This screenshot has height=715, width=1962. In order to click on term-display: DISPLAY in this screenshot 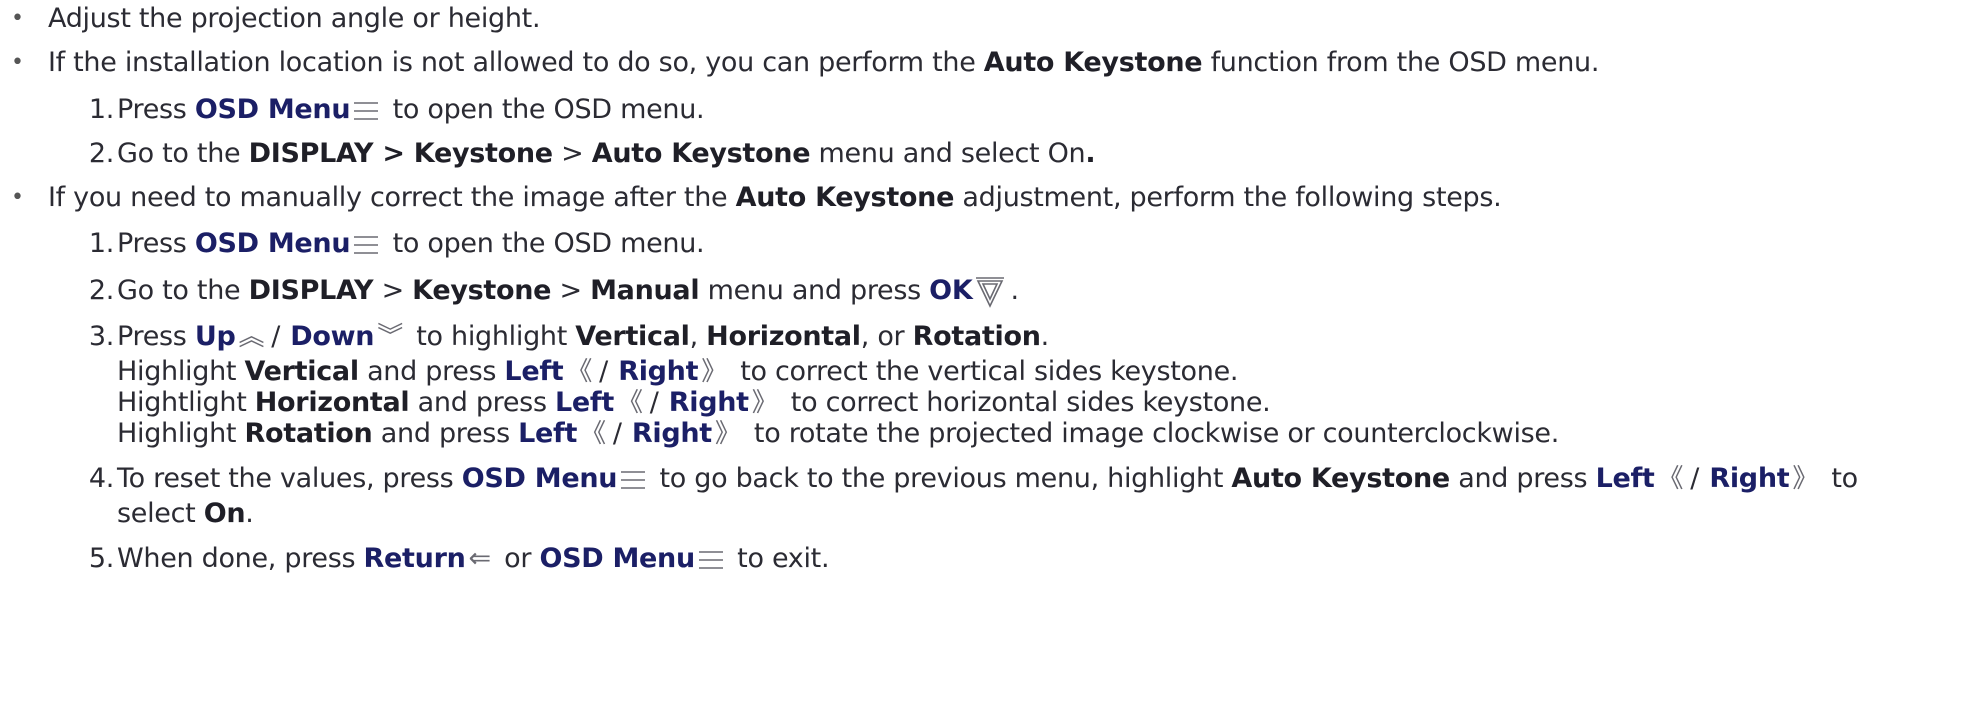, I will do `click(311, 290)`.